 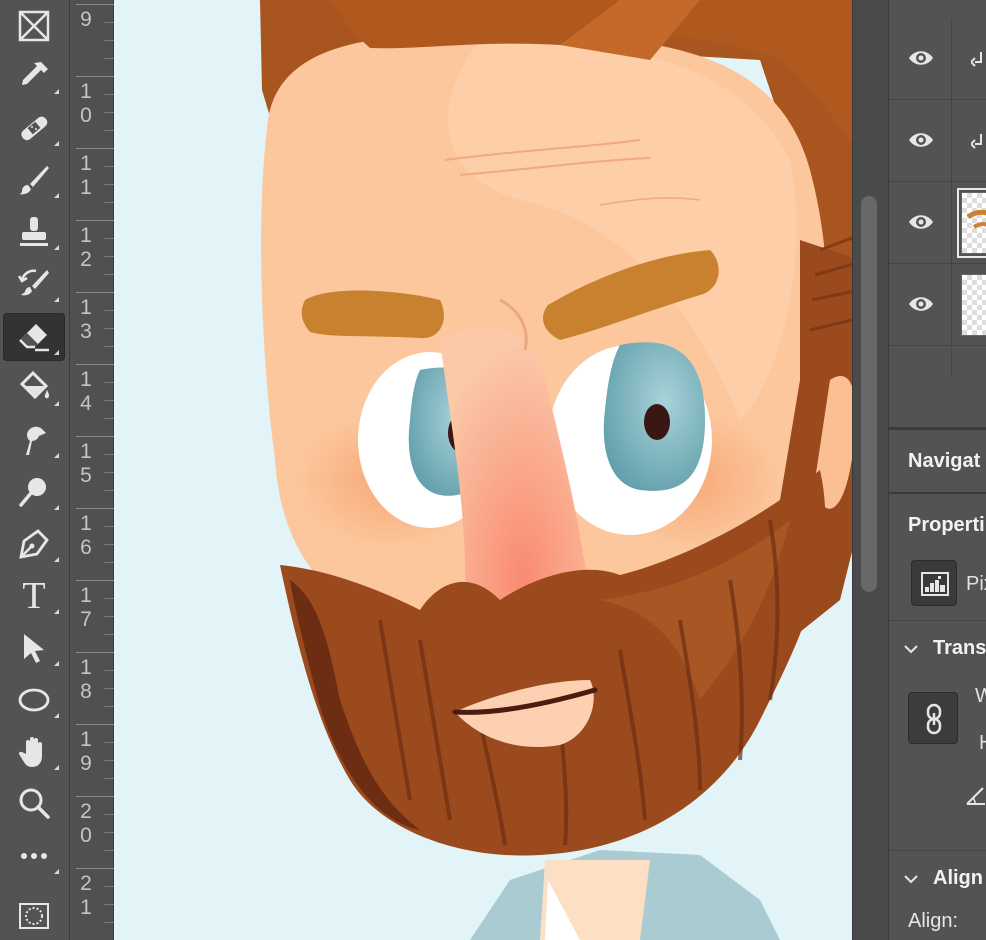 What do you see at coordinates (86, 691) in the screenshot?
I see `ruler-number: 8` at bounding box center [86, 691].